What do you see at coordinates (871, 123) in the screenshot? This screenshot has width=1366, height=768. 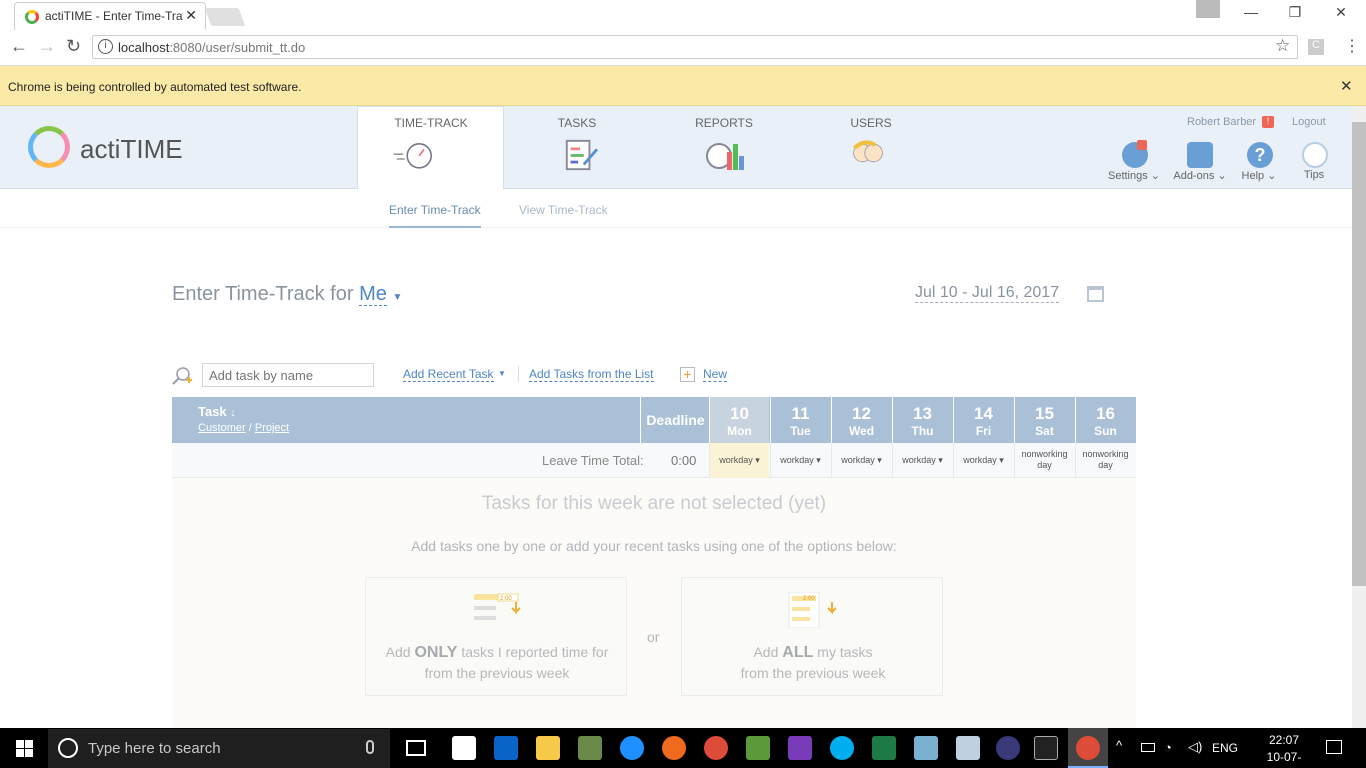 I see `nav-tab-users: USERS` at bounding box center [871, 123].